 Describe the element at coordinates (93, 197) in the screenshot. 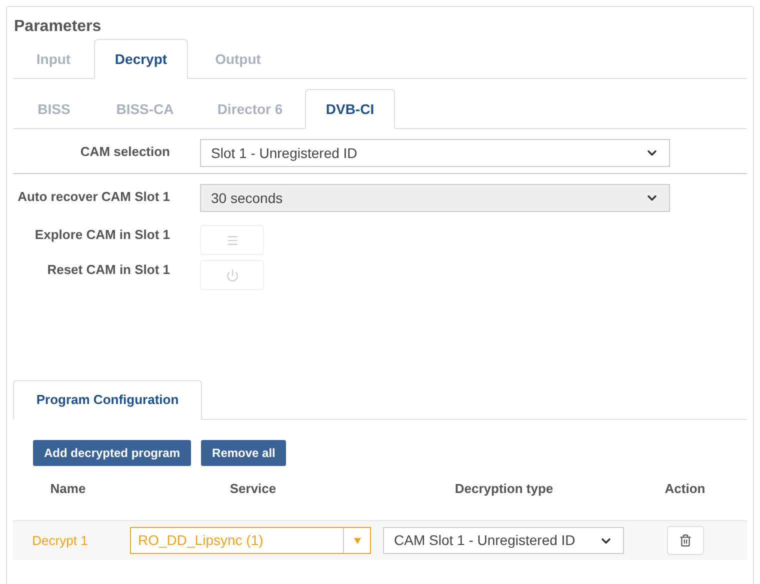

I see `field-label: Auto recover CAM Slot 1` at that location.